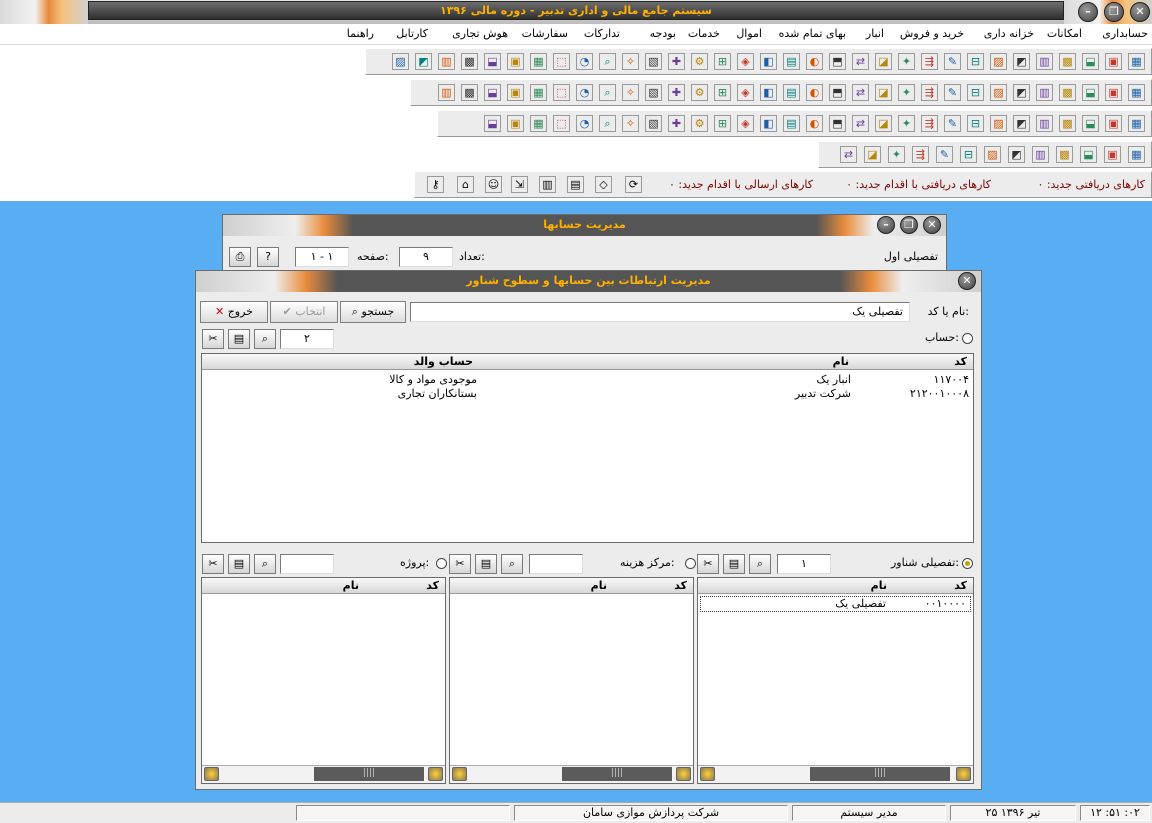 This screenshot has width=1152, height=823. I want to click on menu-facilities: امکانات, so click(1064, 33).